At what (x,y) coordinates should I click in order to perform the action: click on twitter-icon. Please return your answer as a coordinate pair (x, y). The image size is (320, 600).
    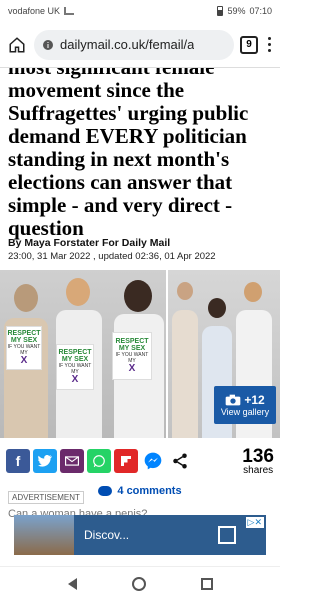
    Looking at the image, I should click on (45, 461).